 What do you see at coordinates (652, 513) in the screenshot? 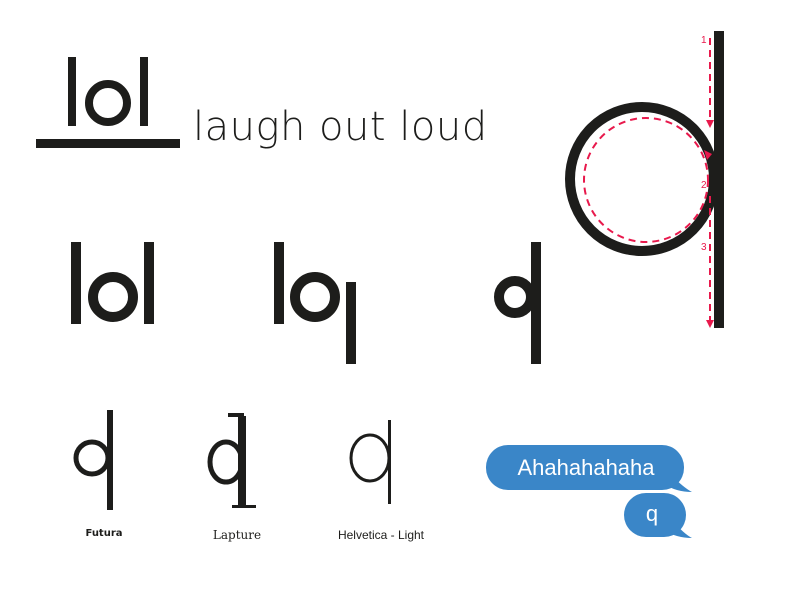
I see `chat-message-2: q` at bounding box center [652, 513].